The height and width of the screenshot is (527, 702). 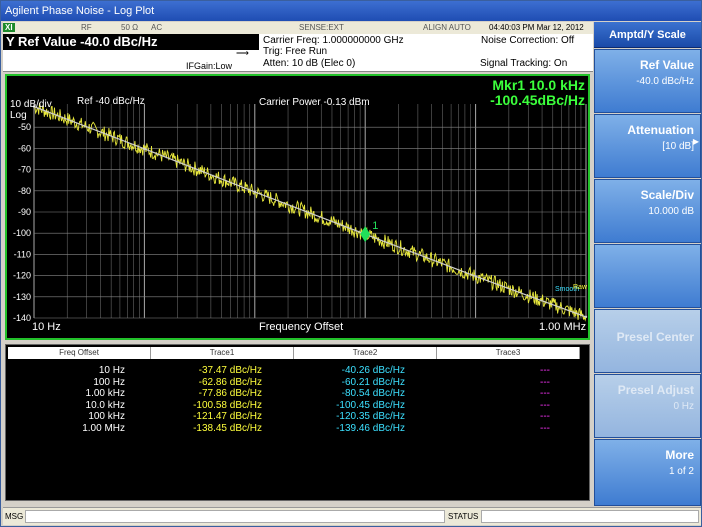 I want to click on softkey-menu-title: Amptd/Y Scale, so click(x=647, y=35).